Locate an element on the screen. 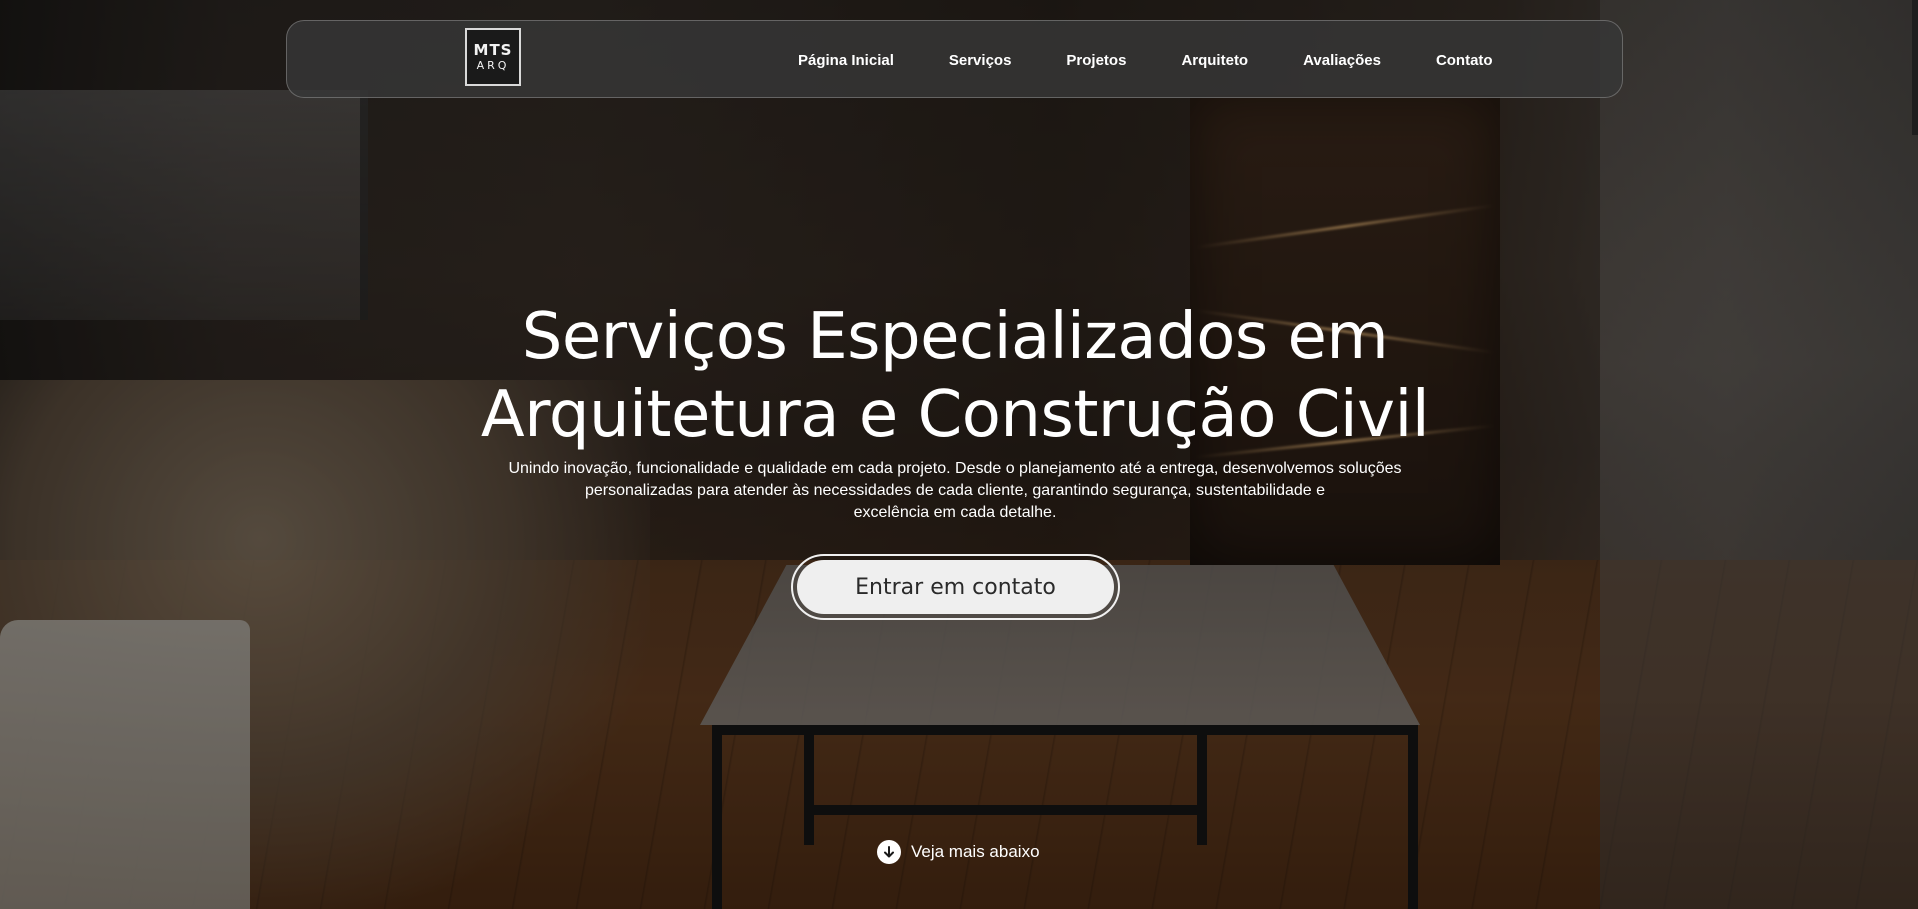 The height and width of the screenshot is (909, 1918). scroll-down-link: Veja mais abaixo is located at coordinates (958, 852).